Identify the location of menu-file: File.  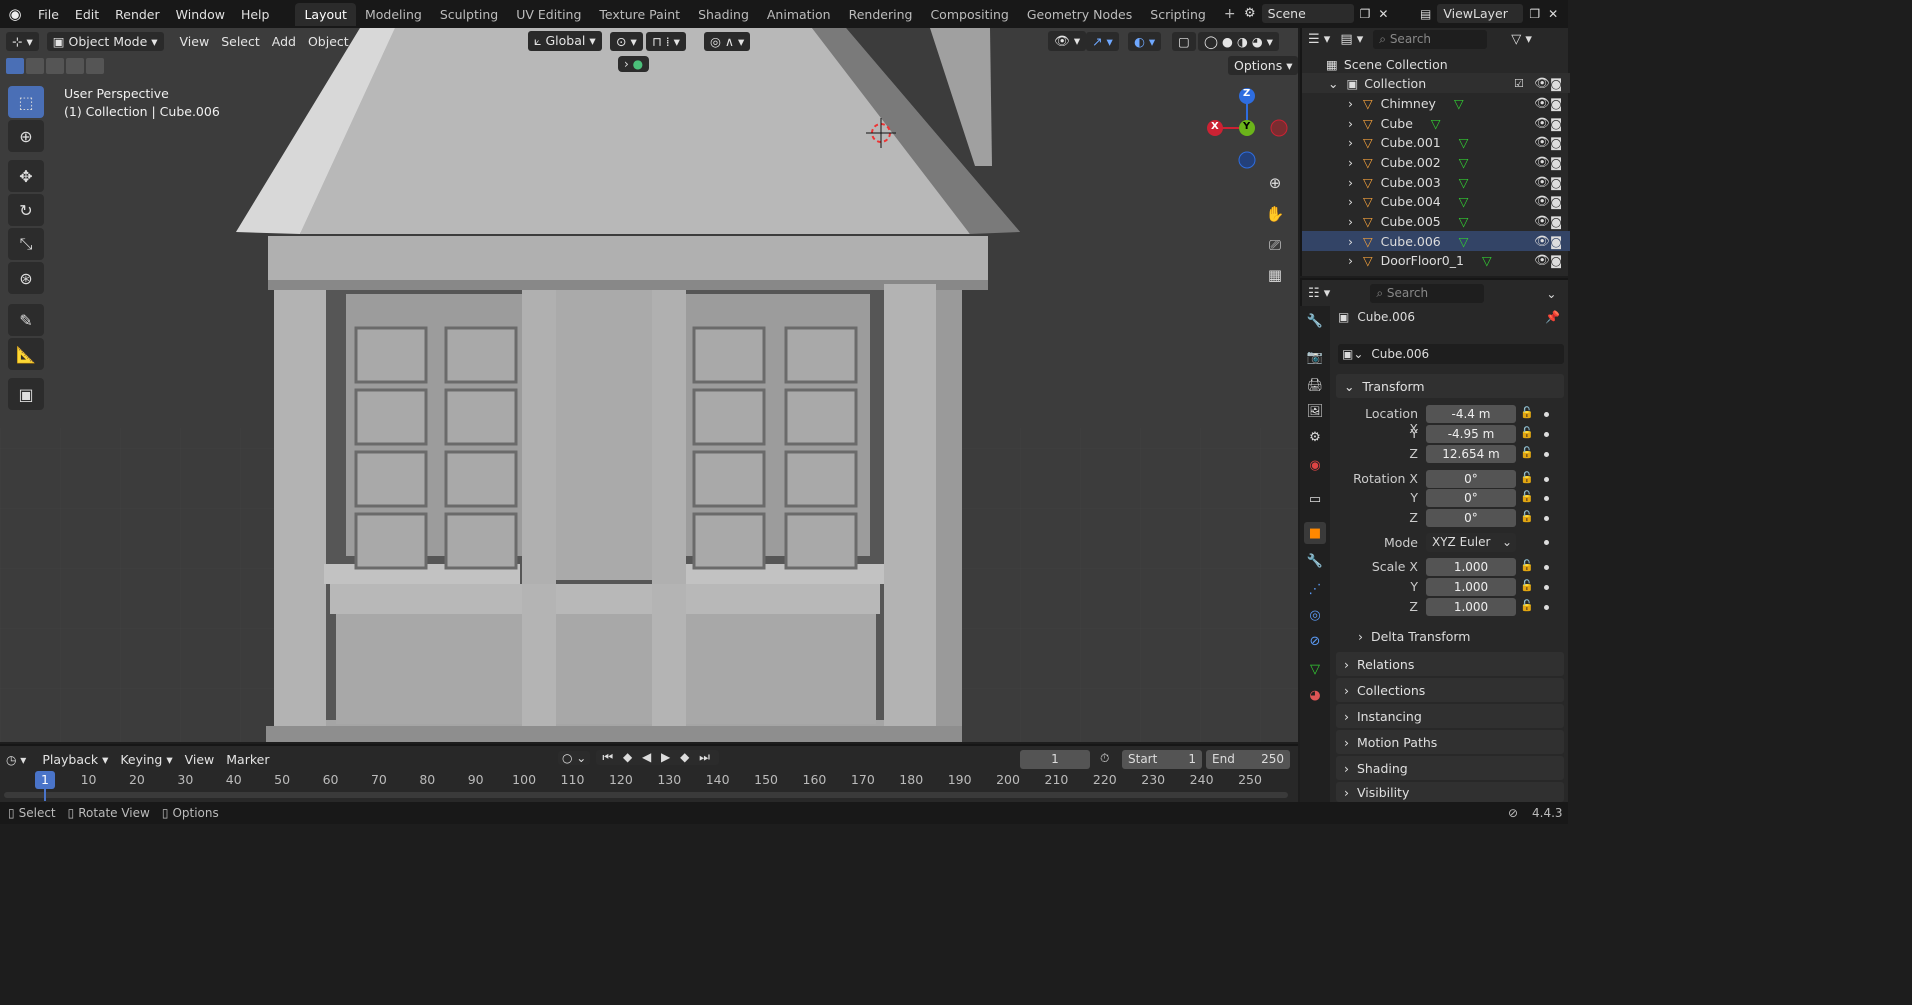
(48, 14).